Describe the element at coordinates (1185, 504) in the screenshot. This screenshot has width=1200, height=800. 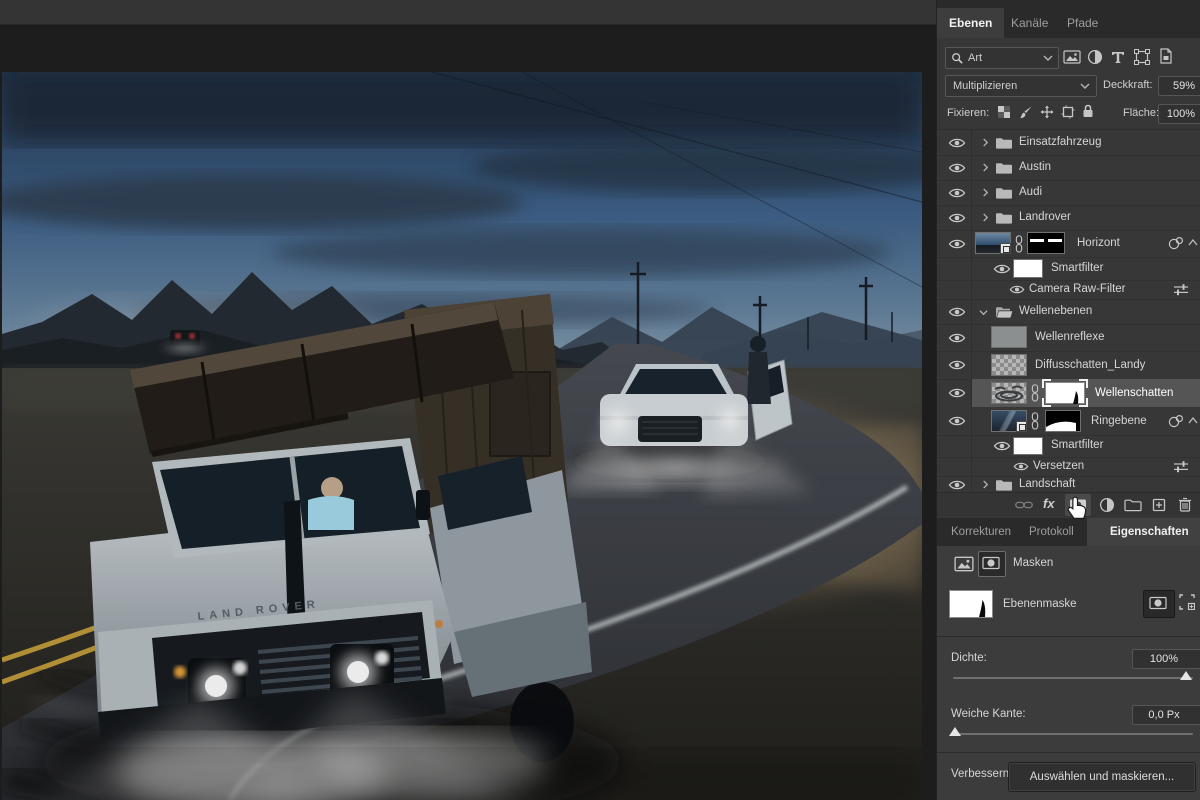
I see `delete-layer-icon` at that location.